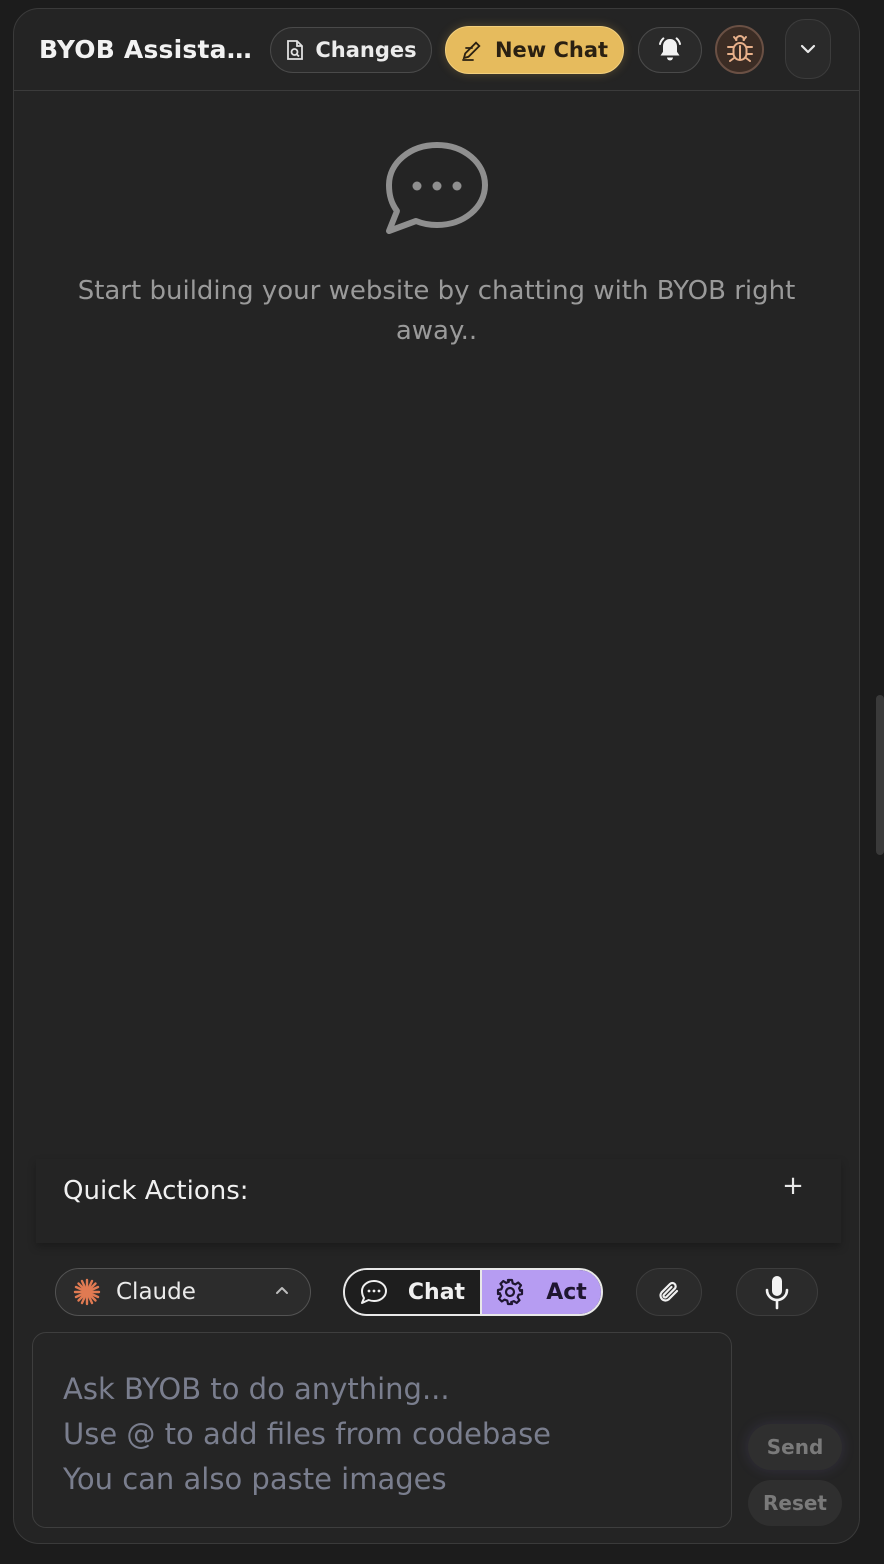 Image resolution: width=884 pixels, height=1564 pixels. What do you see at coordinates (295, 50) in the screenshot?
I see `file-search-icon` at bounding box center [295, 50].